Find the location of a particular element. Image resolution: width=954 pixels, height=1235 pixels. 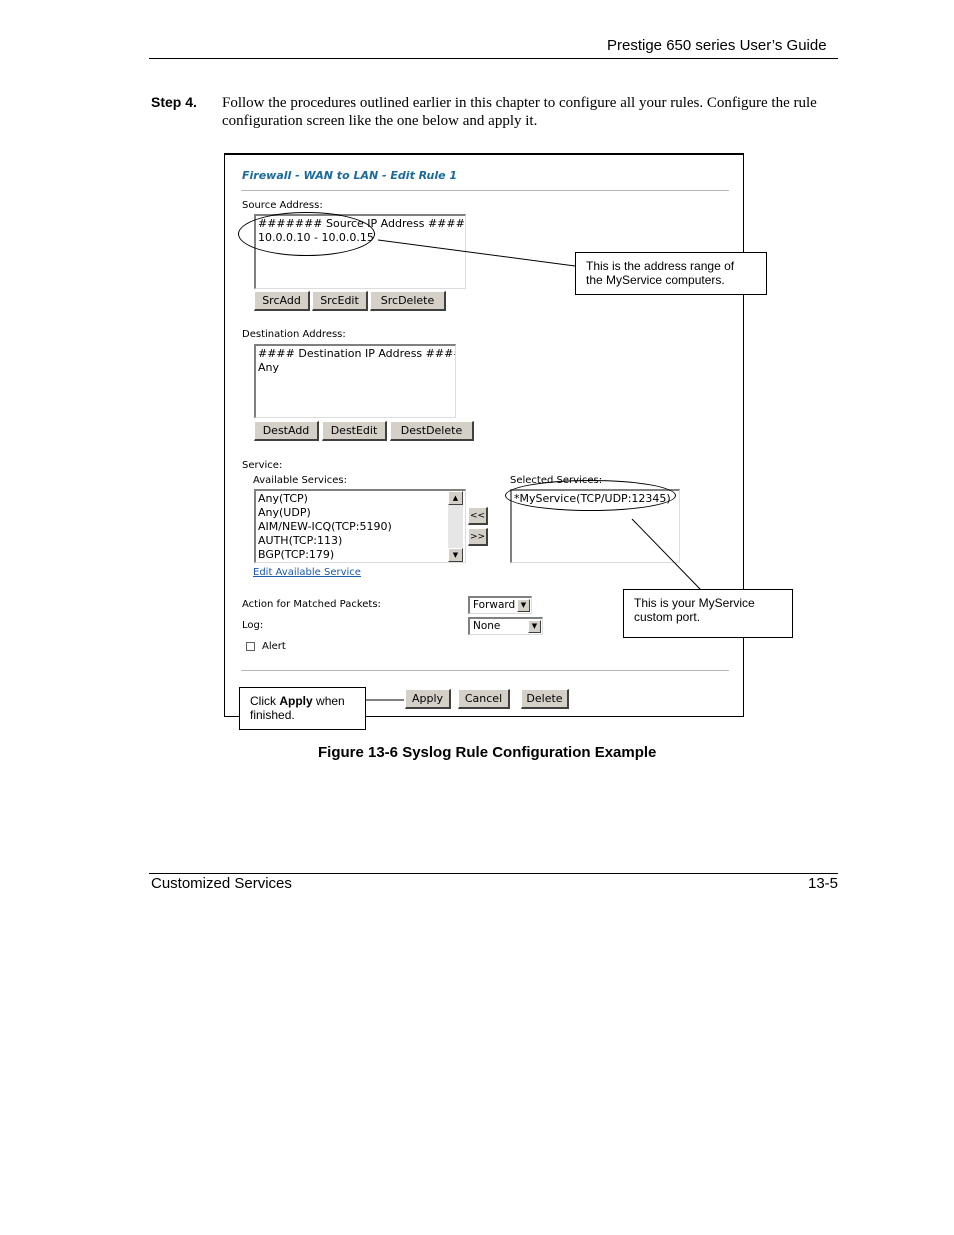

callout-text: when is located at coordinates (328, 701).